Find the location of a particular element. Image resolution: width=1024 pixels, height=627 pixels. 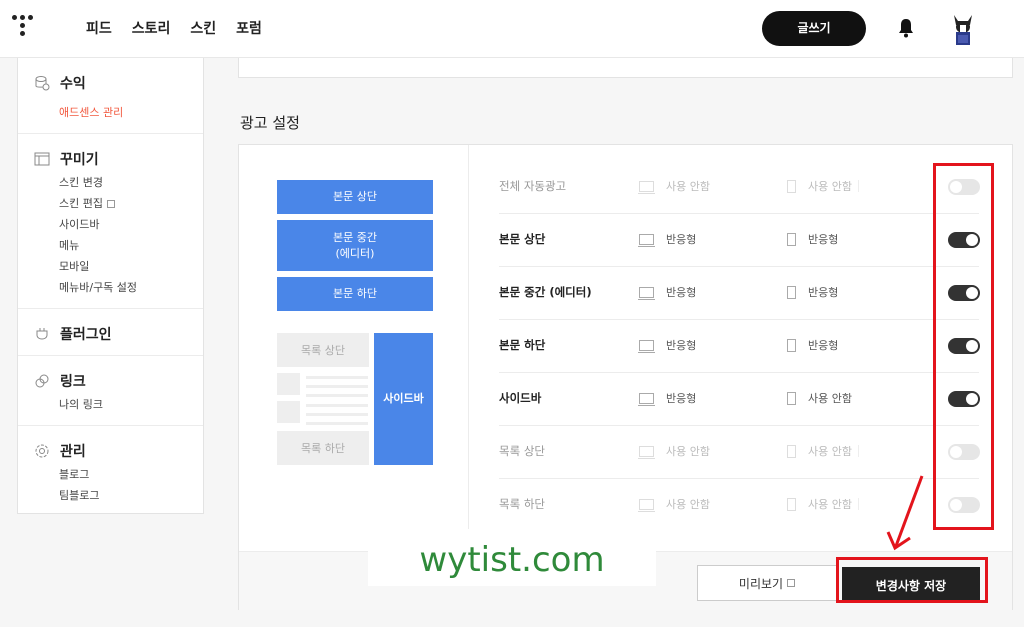

external-link-icon is located at coordinates (110, 204).